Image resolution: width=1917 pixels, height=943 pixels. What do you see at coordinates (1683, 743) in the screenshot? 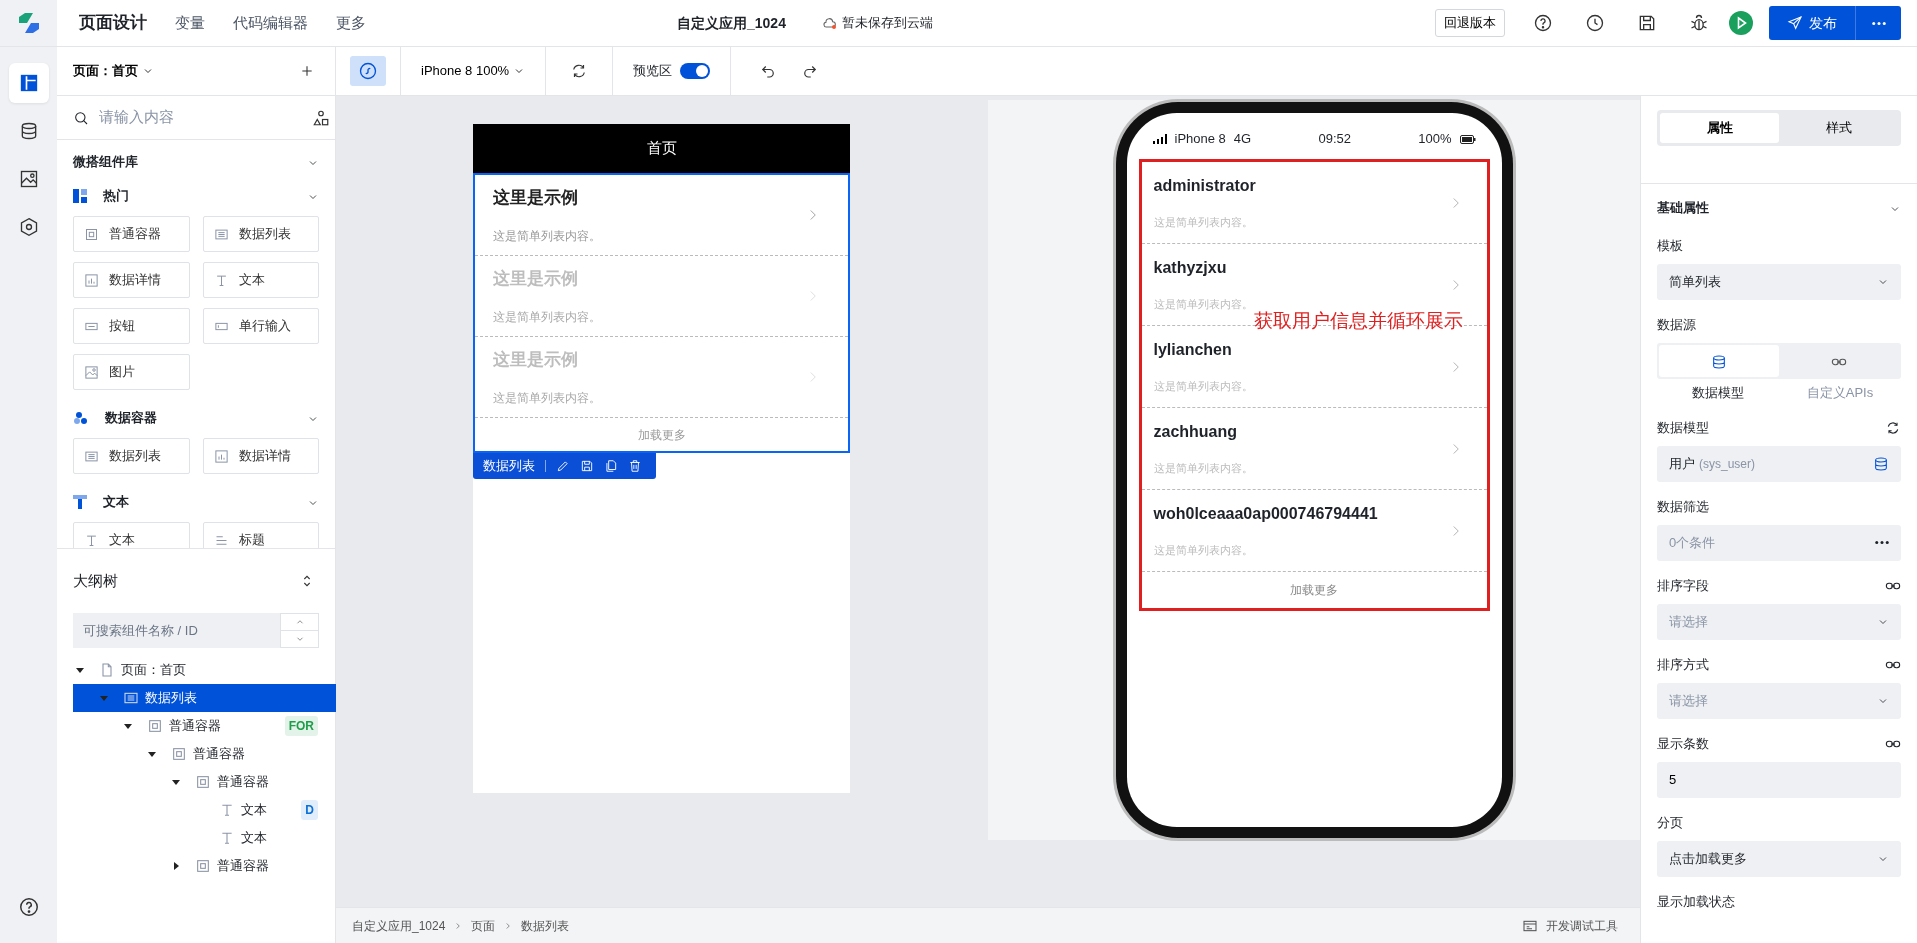
I see `field-label: 显示条数` at bounding box center [1683, 743].